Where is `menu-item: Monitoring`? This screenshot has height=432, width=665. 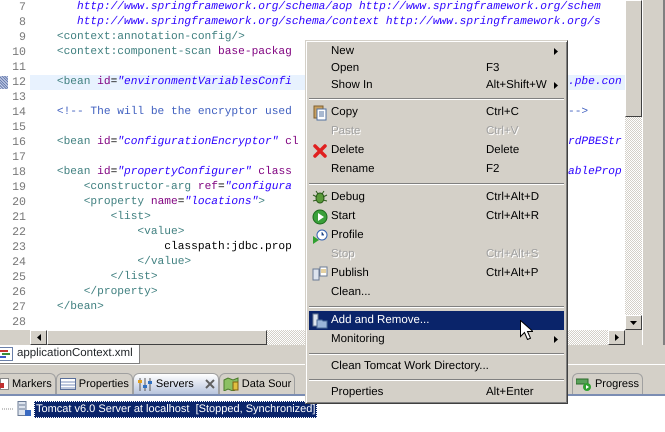
menu-item: Monitoring is located at coordinates (436, 339).